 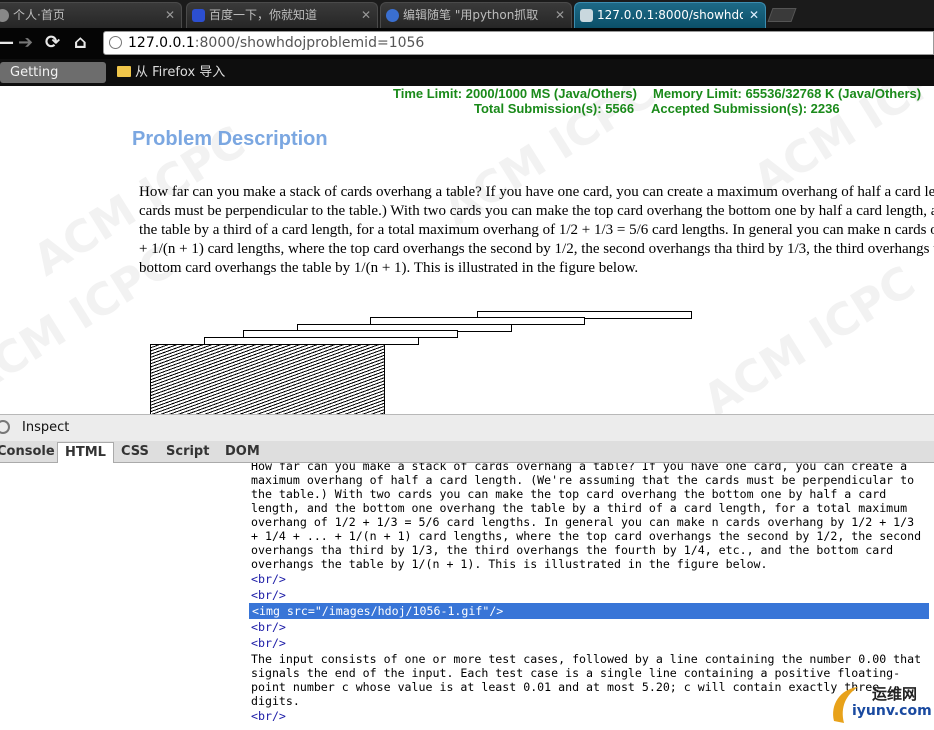 What do you see at coordinates (187, 451) in the screenshot?
I see `tab-script: Script` at bounding box center [187, 451].